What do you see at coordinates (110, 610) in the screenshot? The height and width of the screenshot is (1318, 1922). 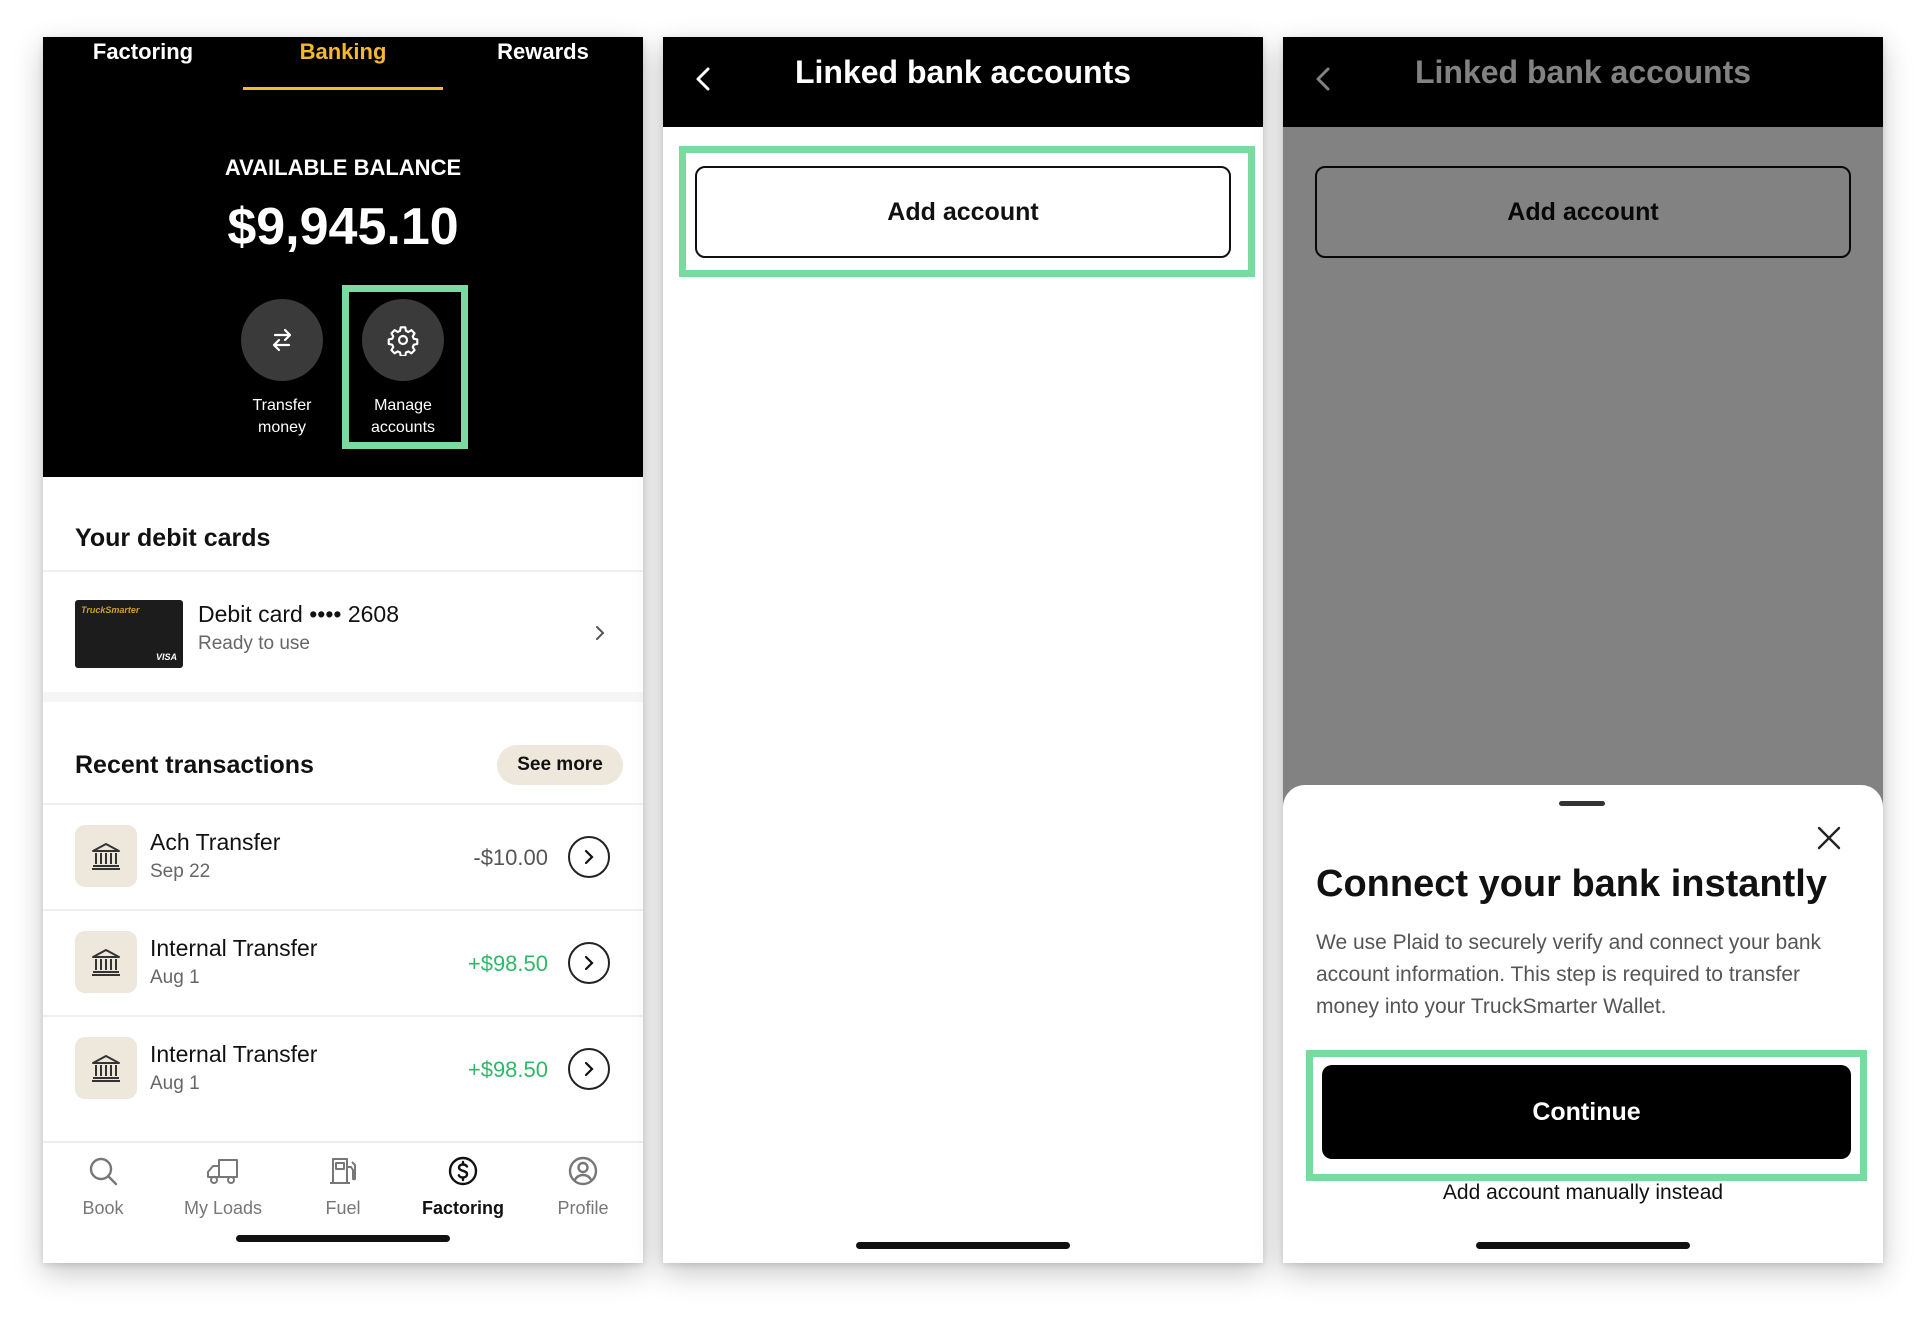 I see `card-brand-logo: TruckSmarter` at bounding box center [110, 610].